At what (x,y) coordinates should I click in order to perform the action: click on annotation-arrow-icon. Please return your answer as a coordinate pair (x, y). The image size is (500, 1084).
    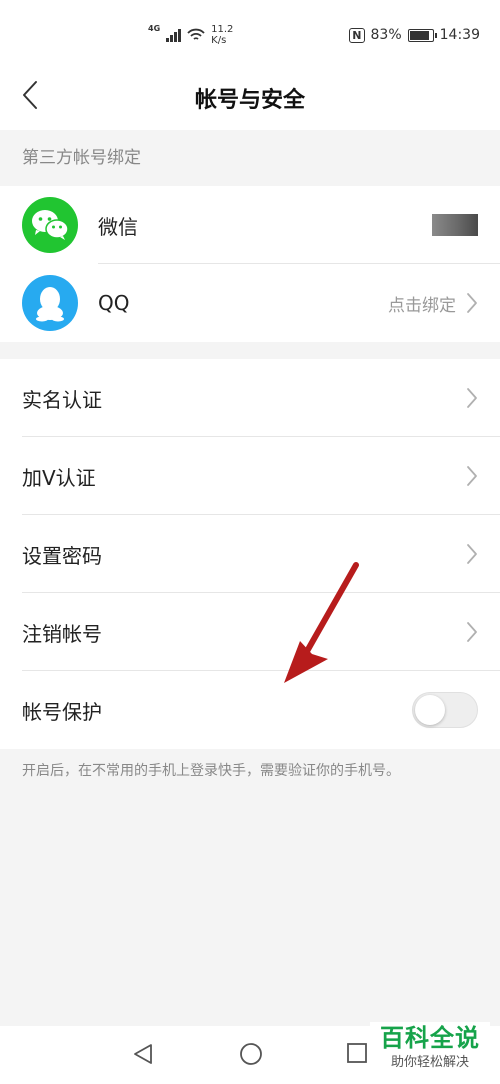
    Looking at the image, I should click on (321, 622).